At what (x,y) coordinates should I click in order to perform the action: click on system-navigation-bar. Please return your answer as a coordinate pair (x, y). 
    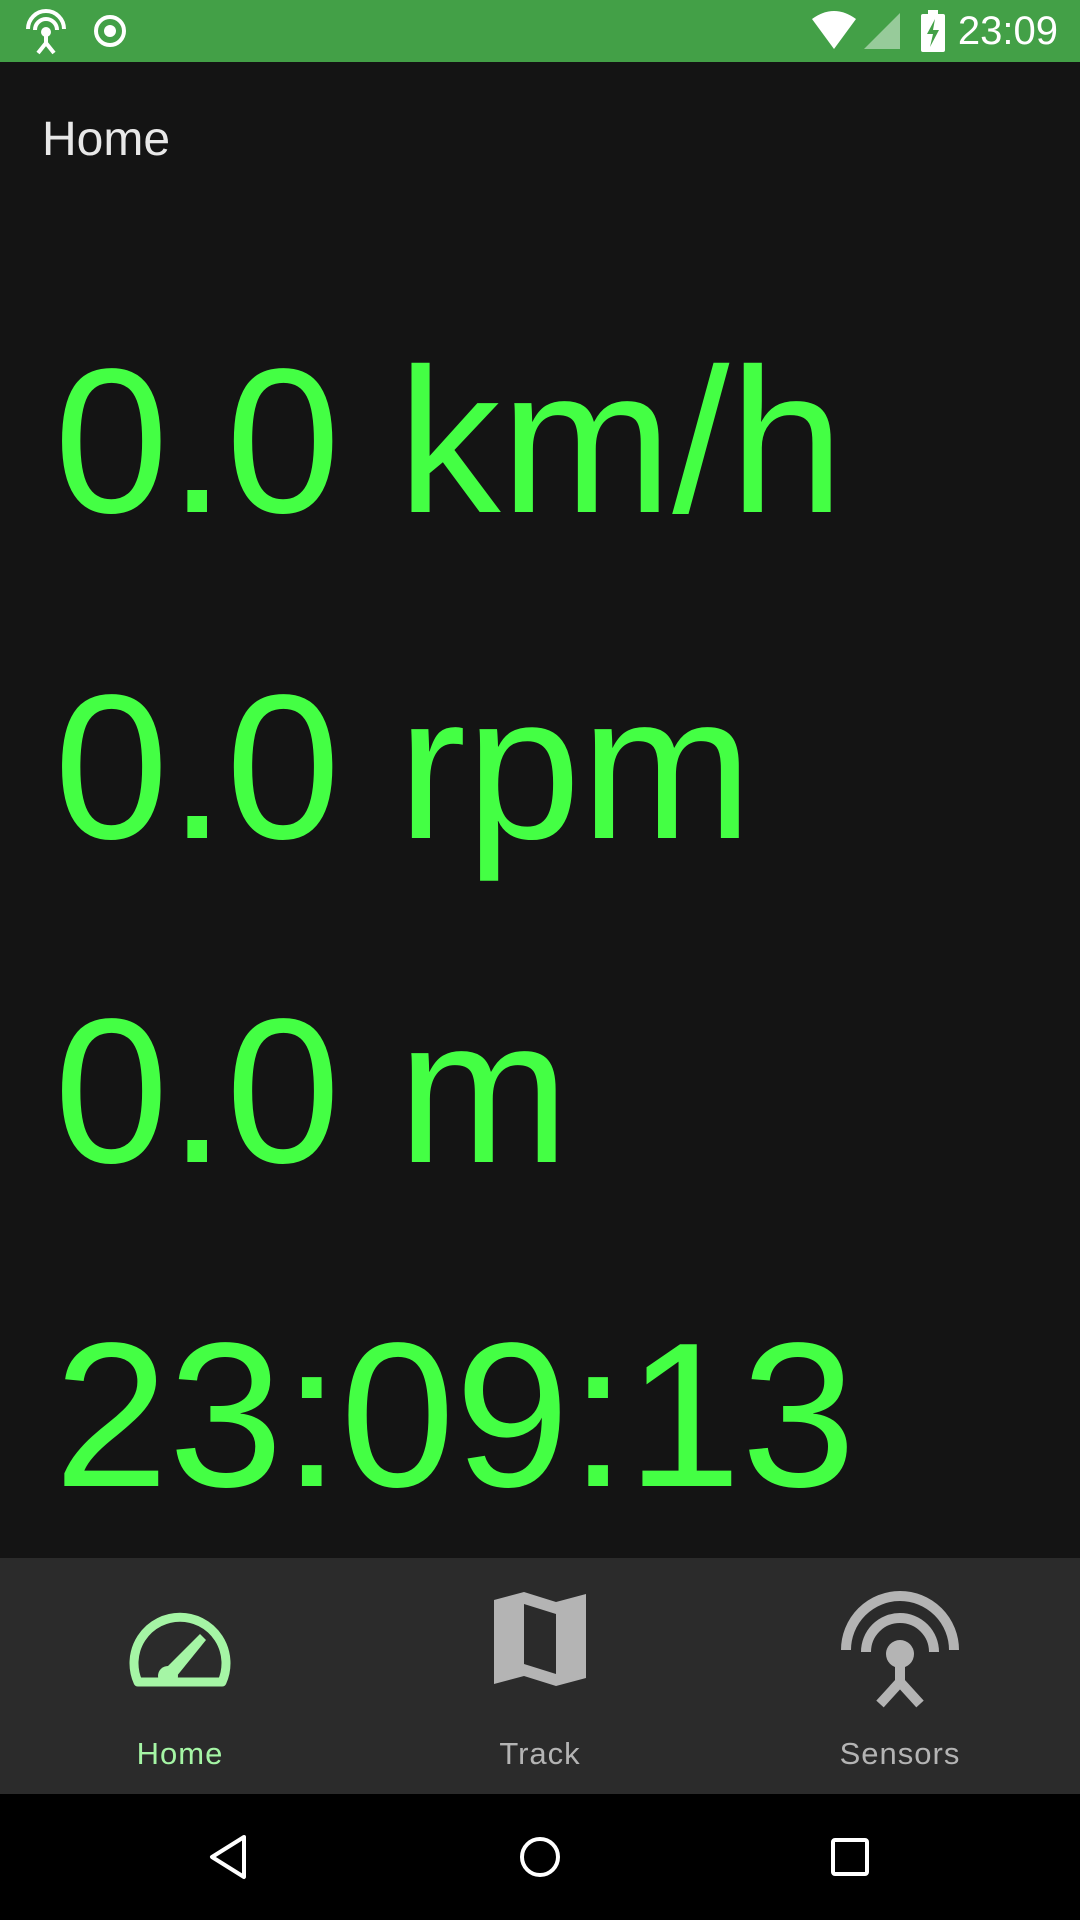
    Looking at the image, I should click on (540, 1857).